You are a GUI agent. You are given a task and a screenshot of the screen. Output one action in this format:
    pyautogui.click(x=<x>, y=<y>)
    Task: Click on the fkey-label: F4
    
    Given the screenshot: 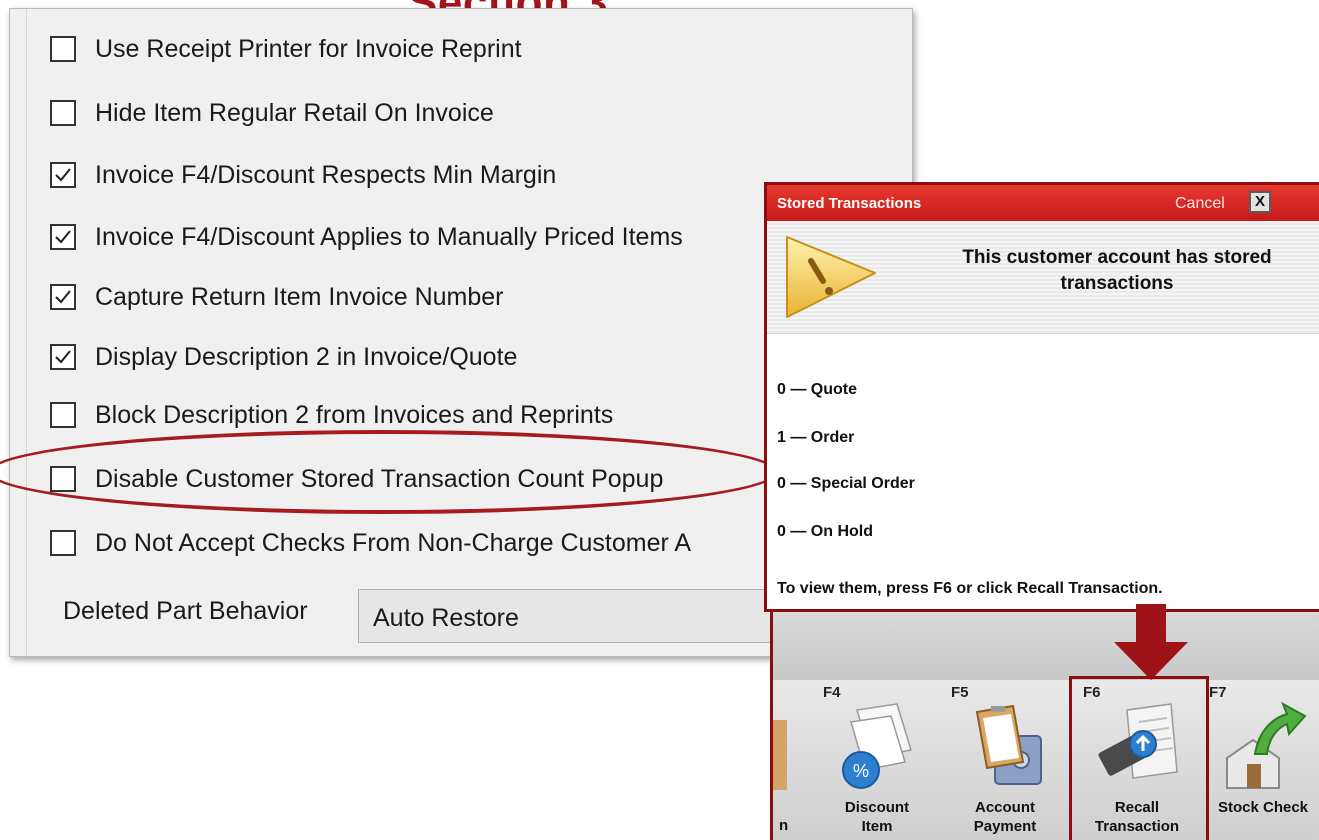 What is the action you would take?
    pyautogui.click(x=832, y=692)
    